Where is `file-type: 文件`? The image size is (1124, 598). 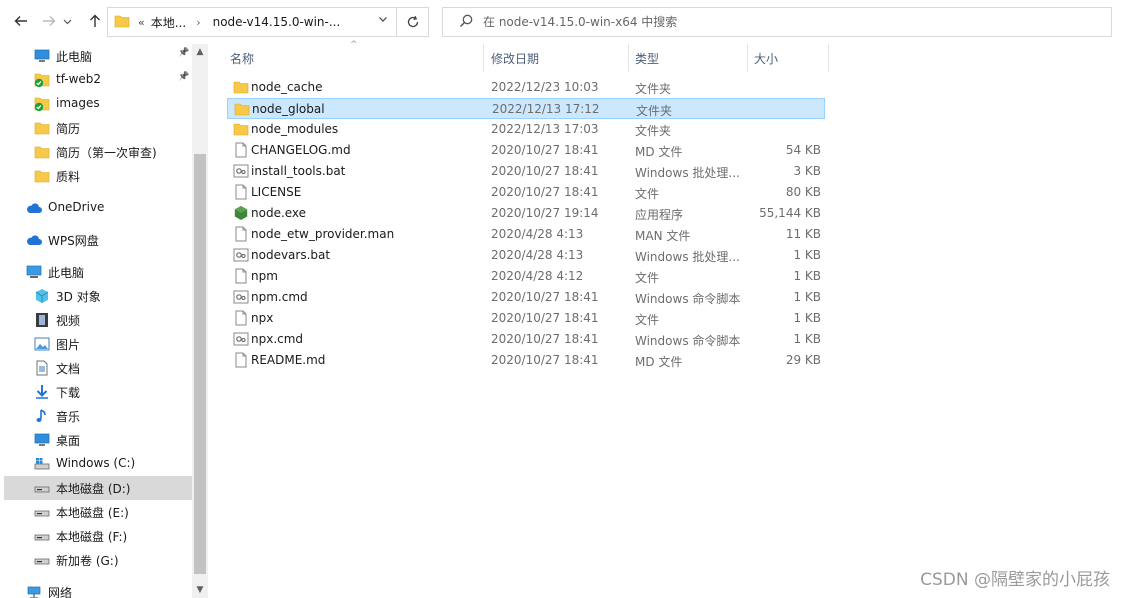
file-type: 文件 is located at coordinates (647, 320).